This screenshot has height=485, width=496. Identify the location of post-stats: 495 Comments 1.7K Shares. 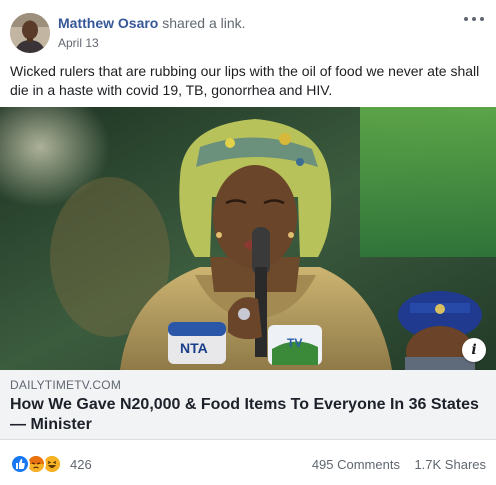
(399, 464).